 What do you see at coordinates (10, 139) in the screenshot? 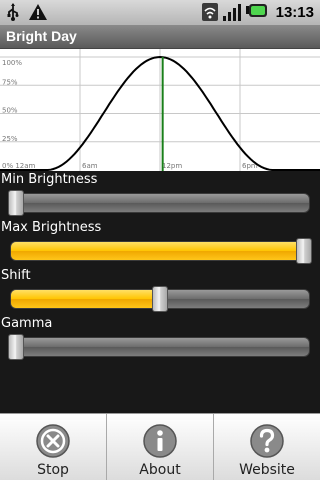
I see `y-tick-label: 25%` at bounding box center [10, 139].